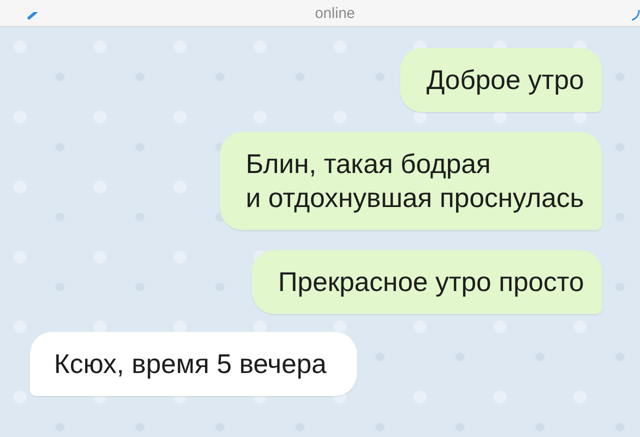 This screenshot has width=640, height=437. I want to click on outgoing-message: Прекрасное утро просто, so click(427, 282).